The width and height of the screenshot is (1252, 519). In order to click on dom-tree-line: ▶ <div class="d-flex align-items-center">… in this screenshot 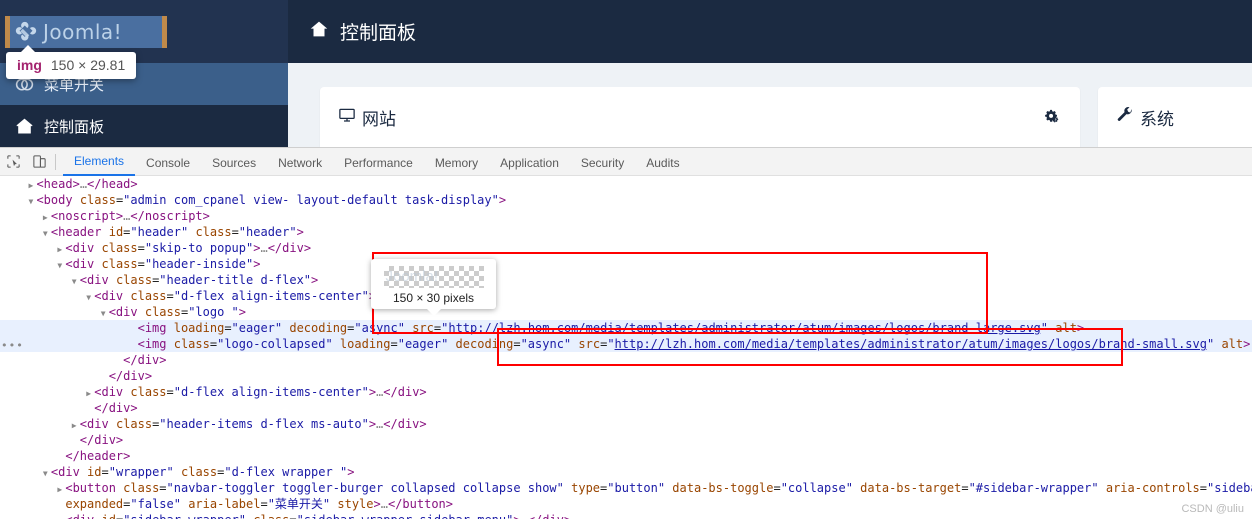, I will do `click(626, 392)`.